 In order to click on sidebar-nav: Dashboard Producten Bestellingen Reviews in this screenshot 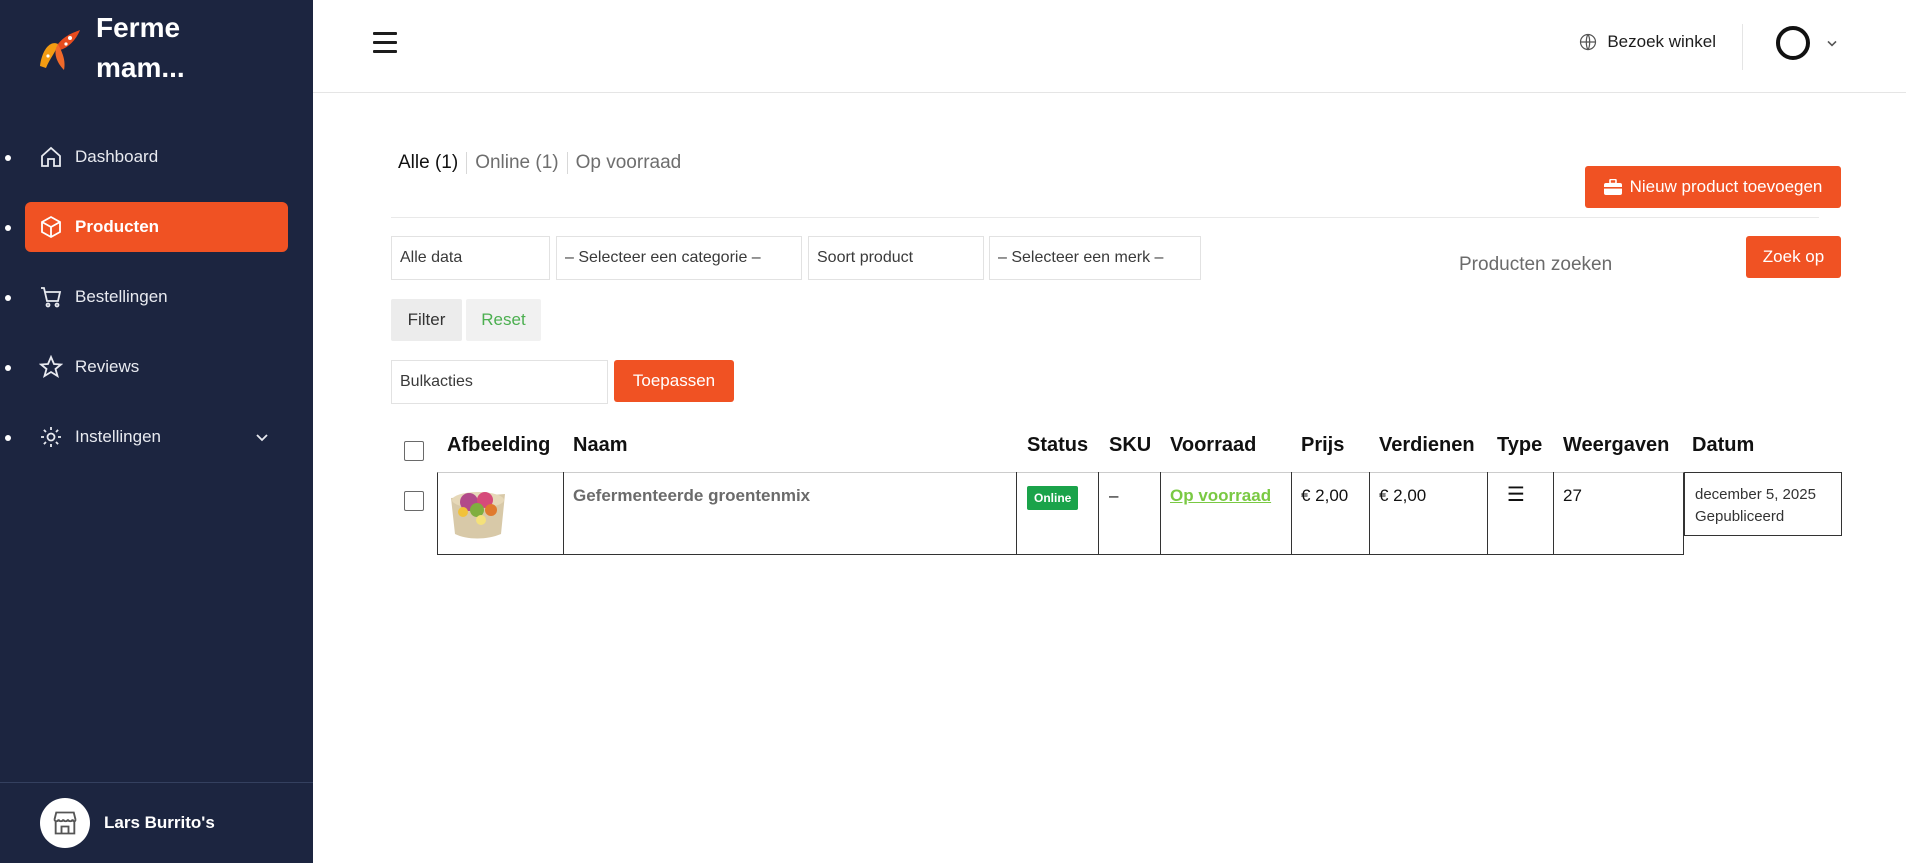, I will do `click(156, 307)`.